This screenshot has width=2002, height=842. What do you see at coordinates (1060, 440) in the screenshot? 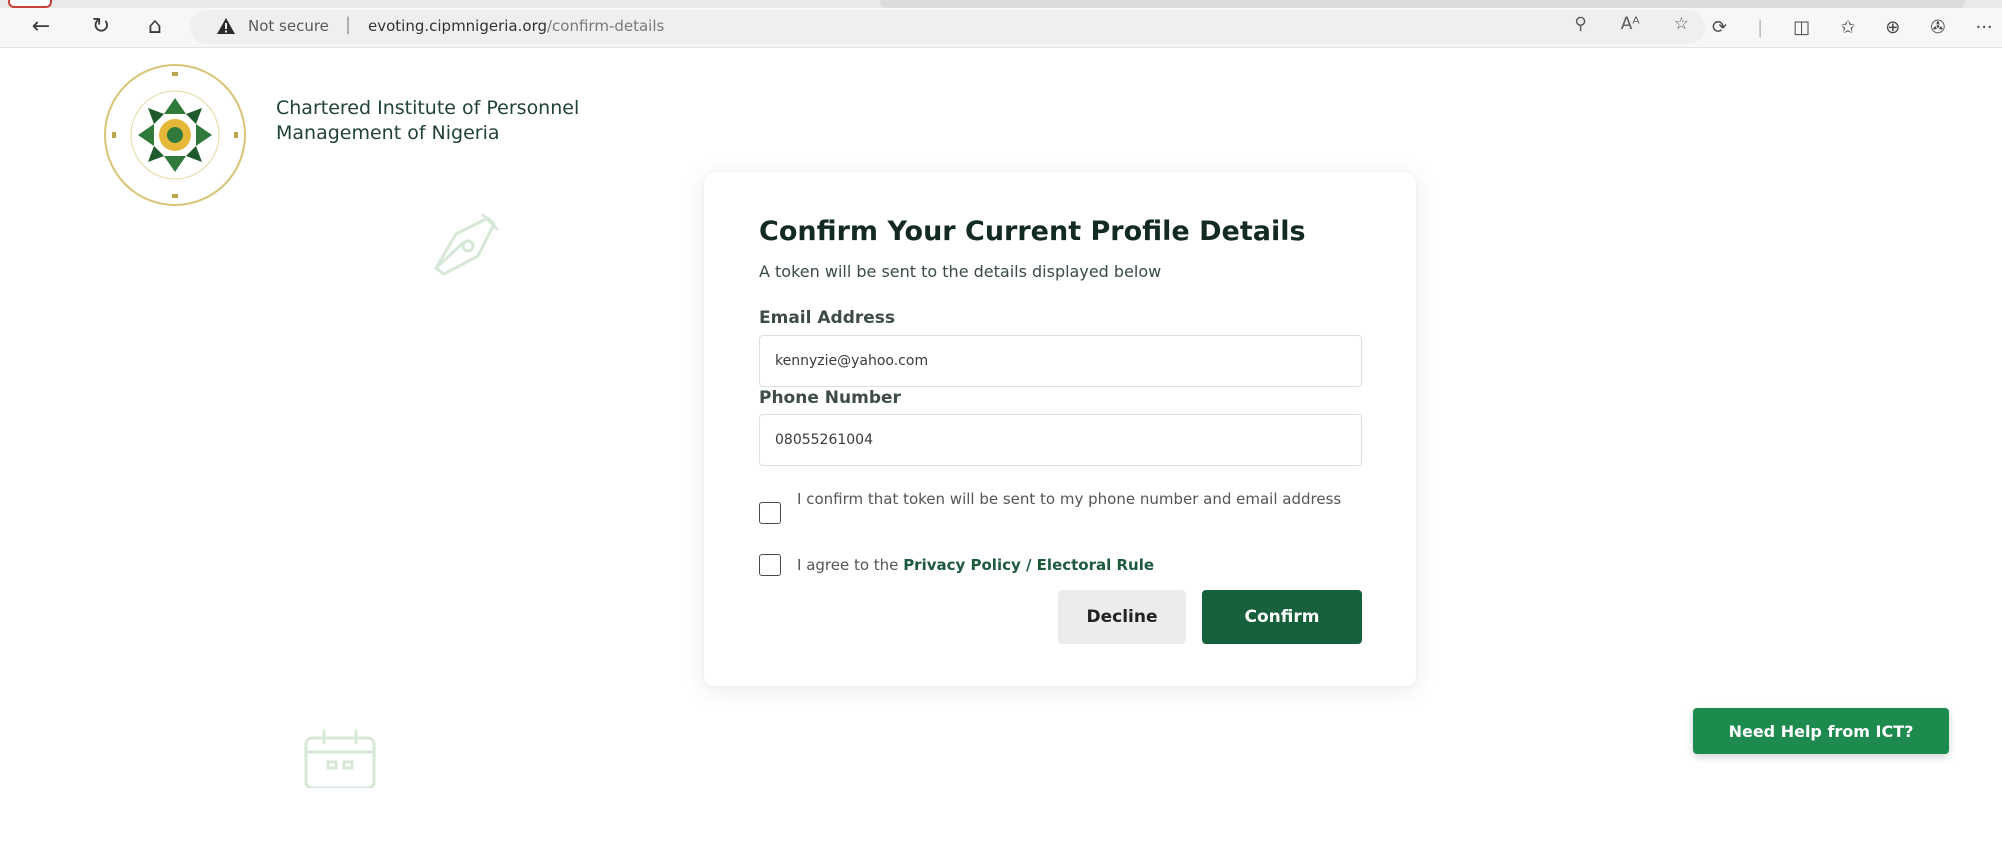
I see `phone-field` at bounding box center [1060, 440].